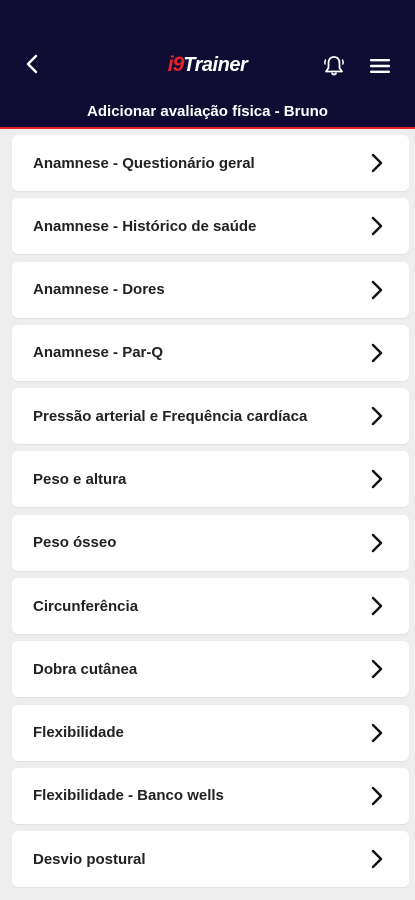 The width and height of the screenshot is (415, 900). I want to click on hamburger-menu-icon, so click(380, 66).